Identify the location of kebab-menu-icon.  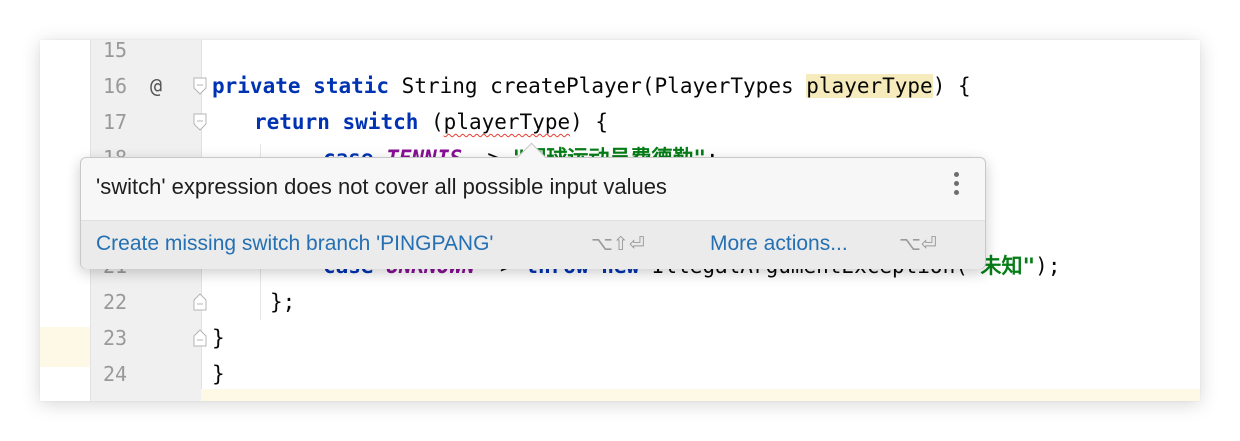
(956, 187).